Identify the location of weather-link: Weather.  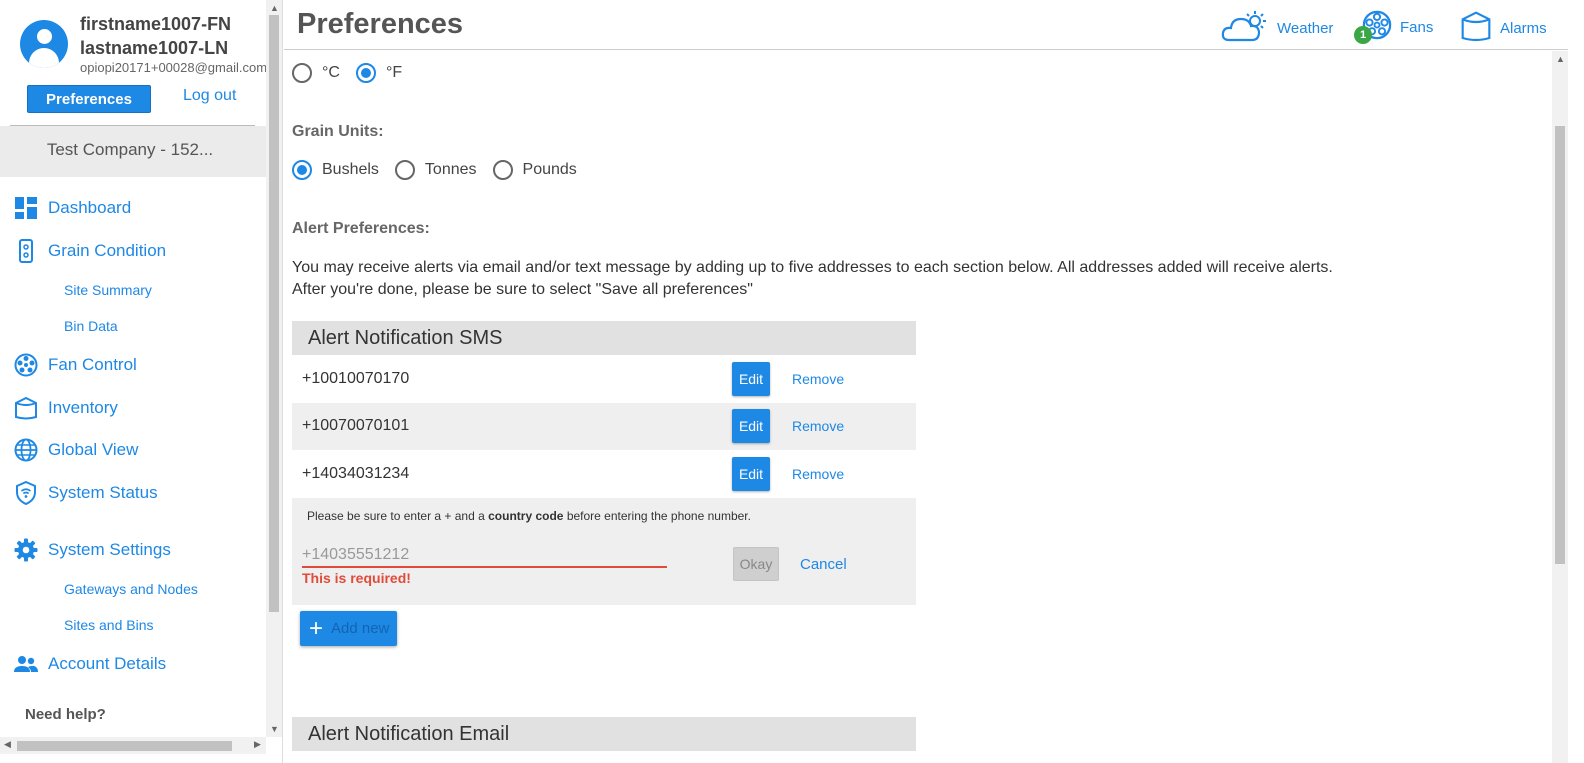
(1277, 28).